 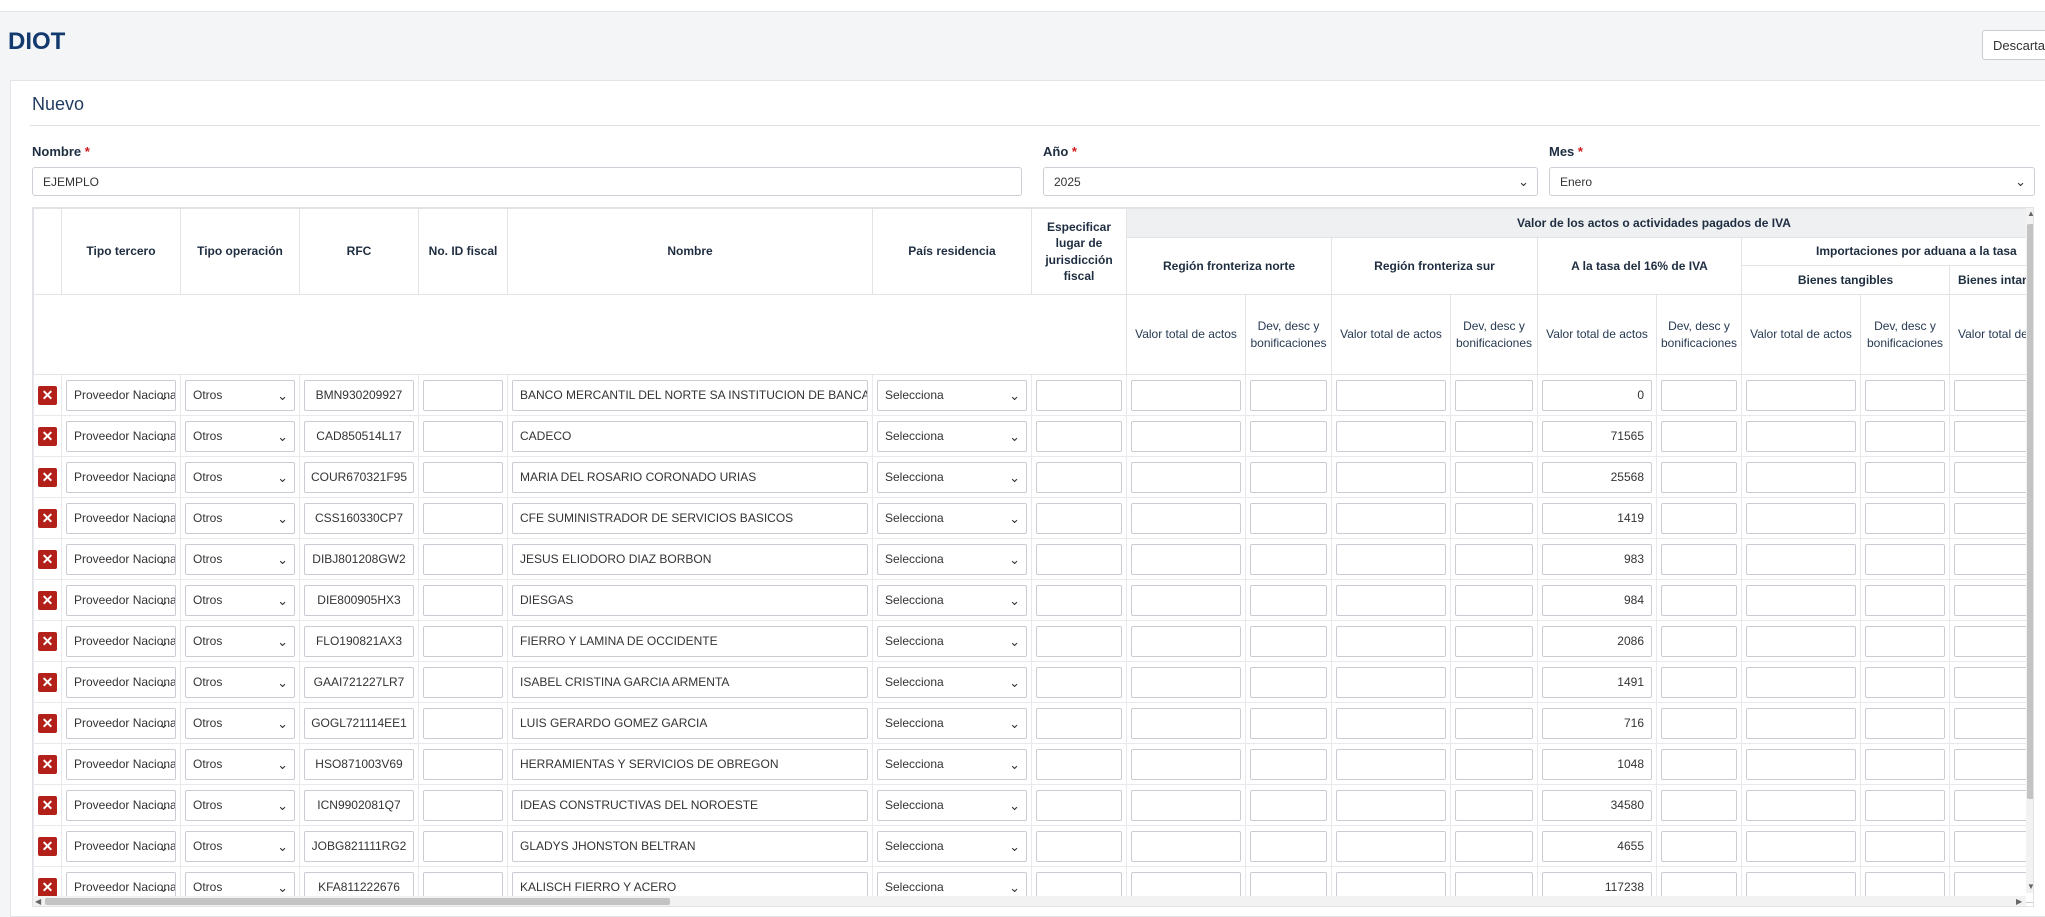 What do you see at coordinates (1597, 682) in the screenshot?
I see `tasa16-valor-input: 1491` at bounding box center [1597, 682].